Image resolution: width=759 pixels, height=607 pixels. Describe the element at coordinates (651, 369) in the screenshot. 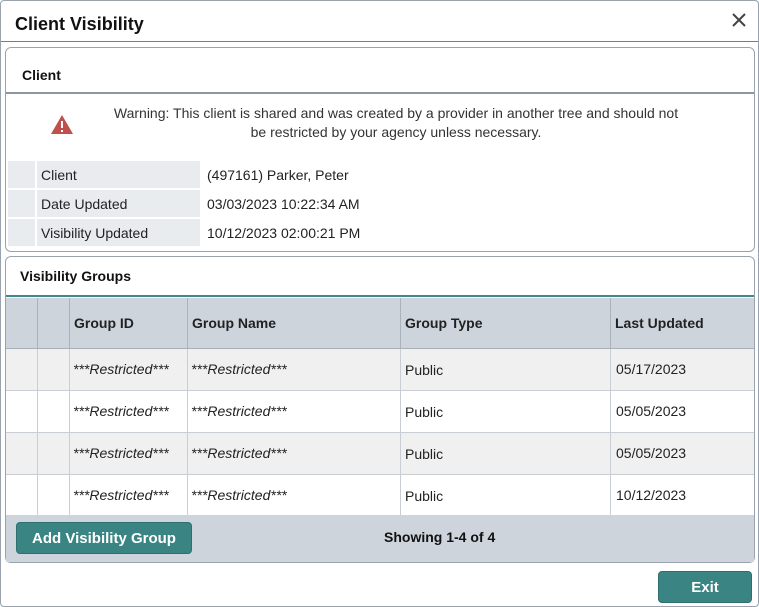

I see `cell-last-updated: 05/17/2023` at that location.